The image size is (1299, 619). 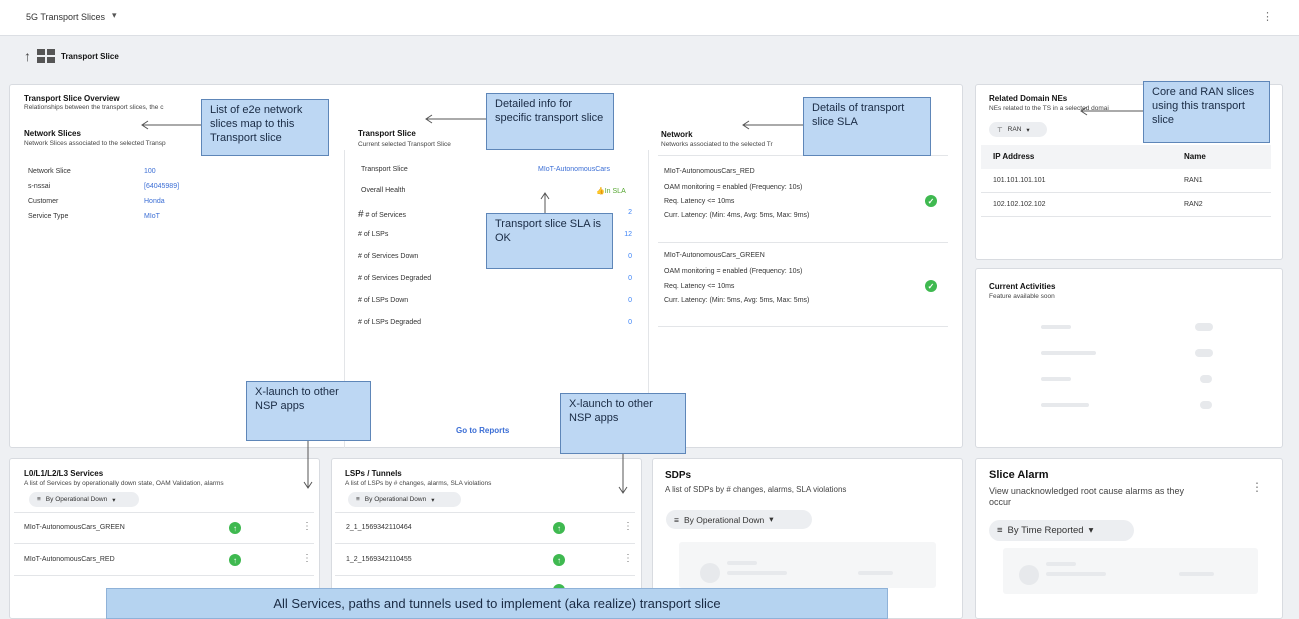 What do you see at coordinates (623, 423) in the screenshot?
I see `callout-xlaunch-2: X-launch to other NSP apps` at bounding box center [623, 423].